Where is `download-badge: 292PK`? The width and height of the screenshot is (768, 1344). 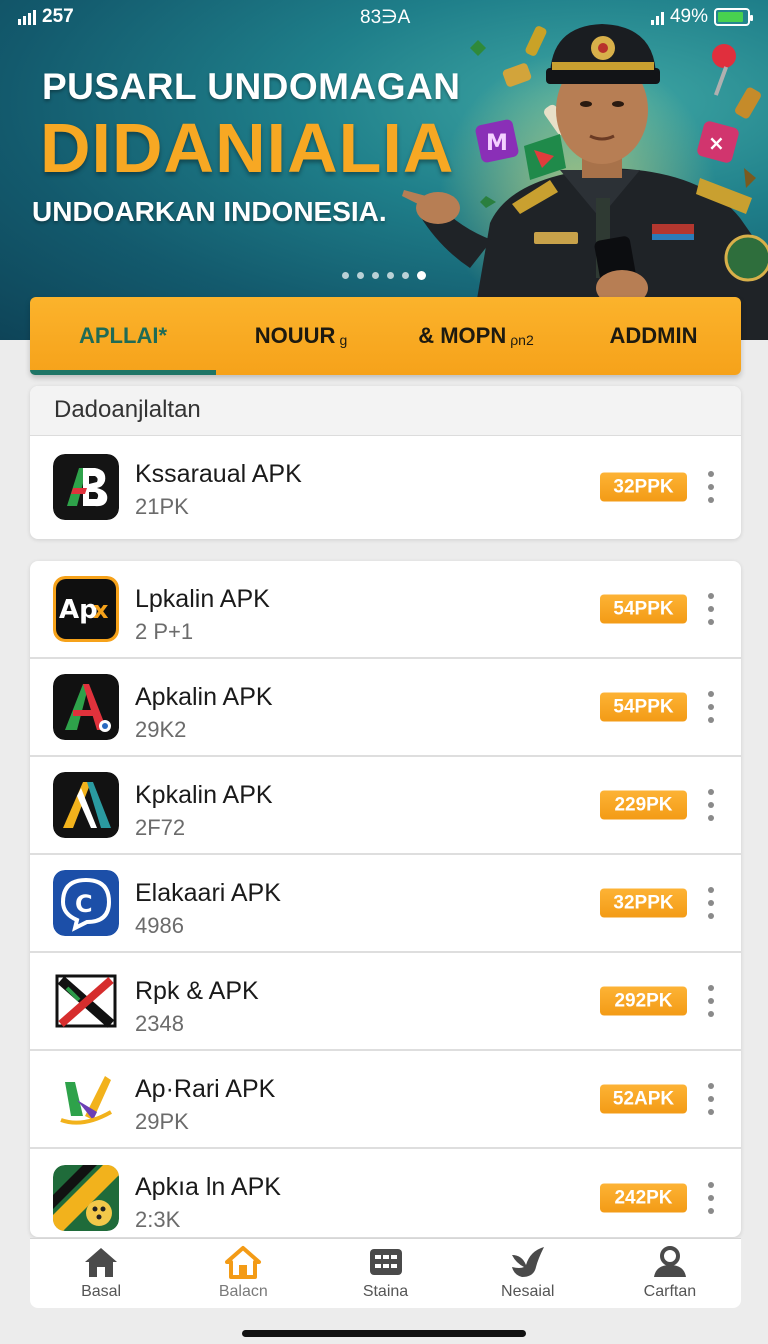 download-badge: 292PK is located at coordinates (643, 1001).